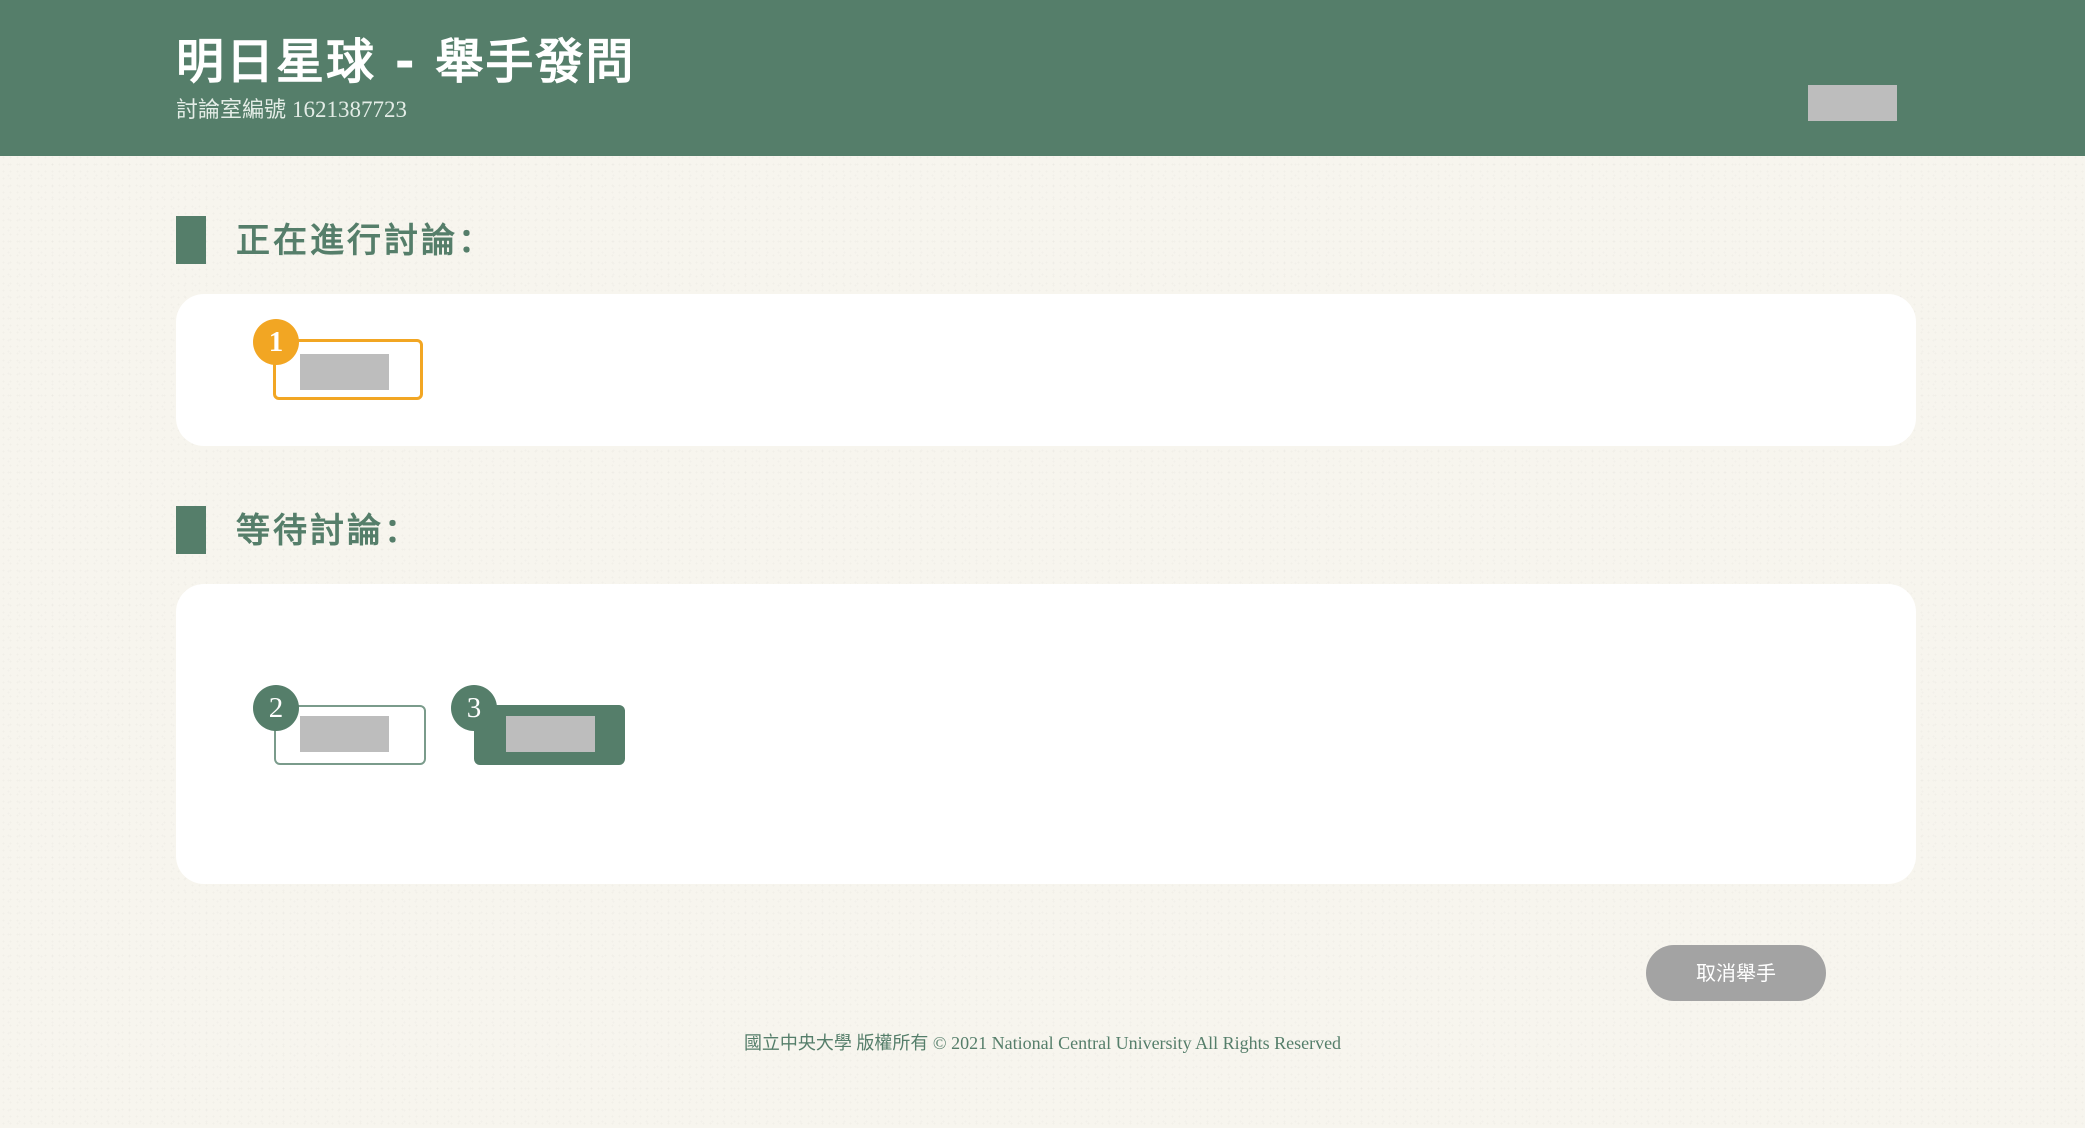 The width and height of the screenshot is (2085, 1128). Describe the element at coordinates (350, 109) in the screenshot. I see `room-number: 1621387723` at that location.